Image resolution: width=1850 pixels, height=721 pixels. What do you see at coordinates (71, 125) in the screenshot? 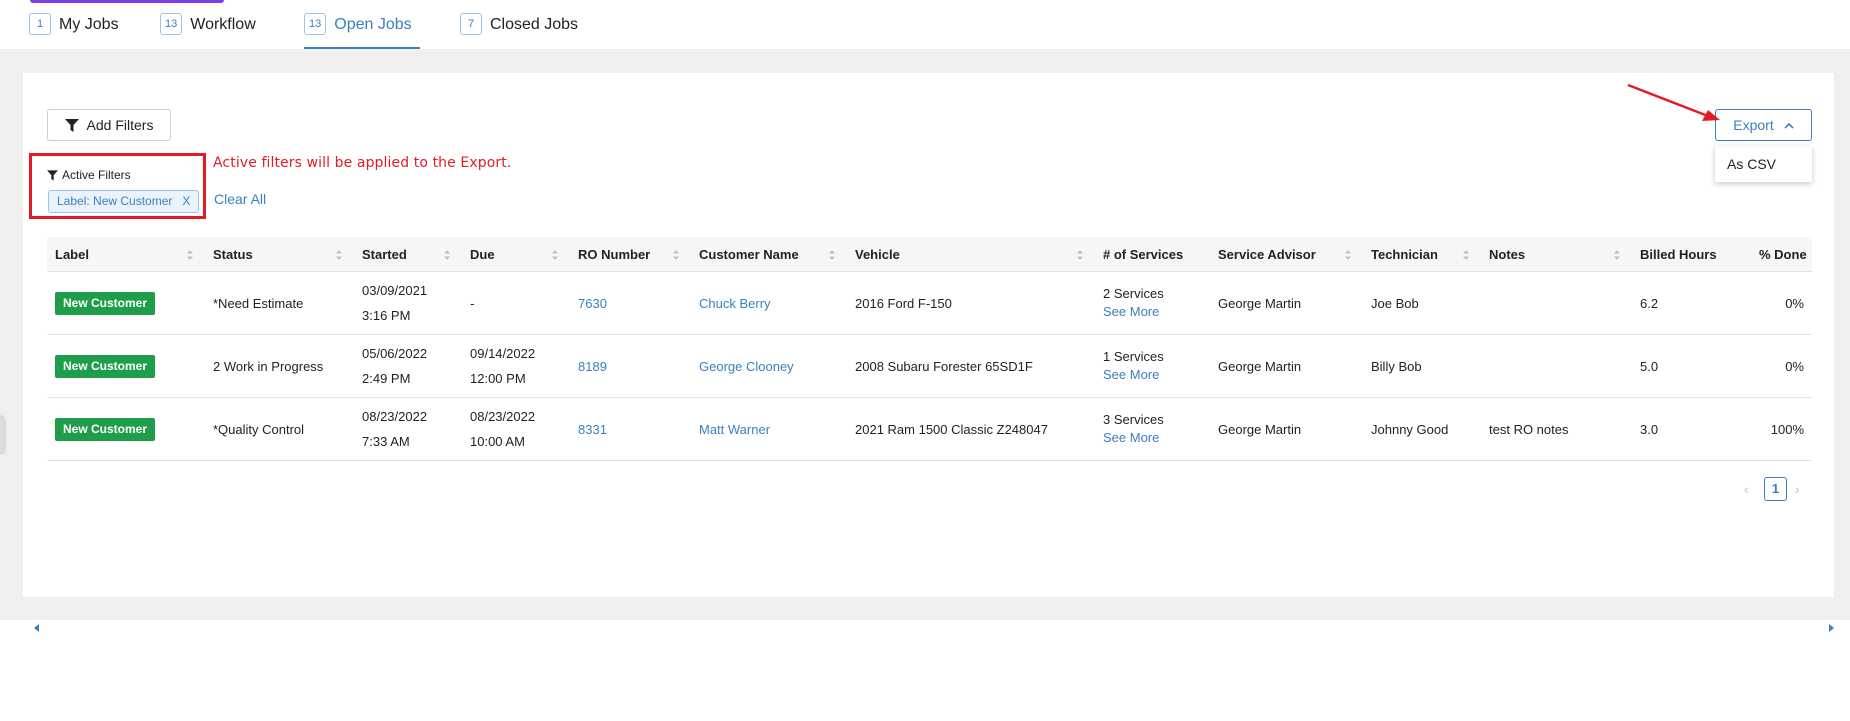
I see `filter-icon` at bounding box center [71, 125].